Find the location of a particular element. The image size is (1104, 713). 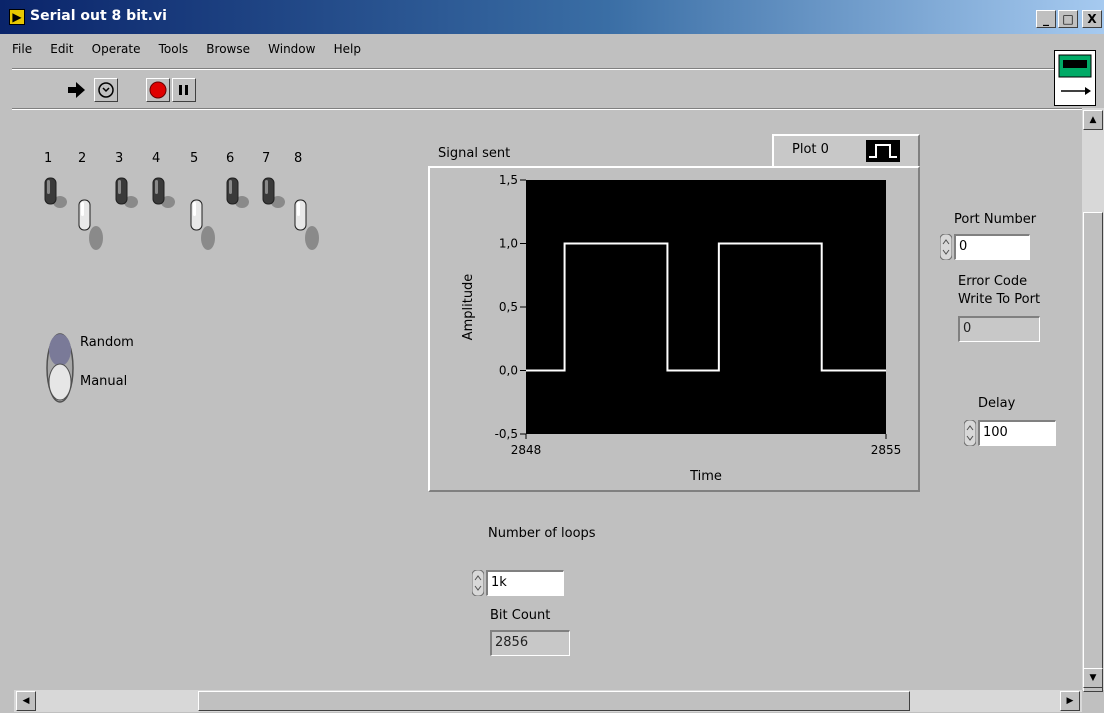

error-code-label: Error Code is located at coordinates (993, 281).